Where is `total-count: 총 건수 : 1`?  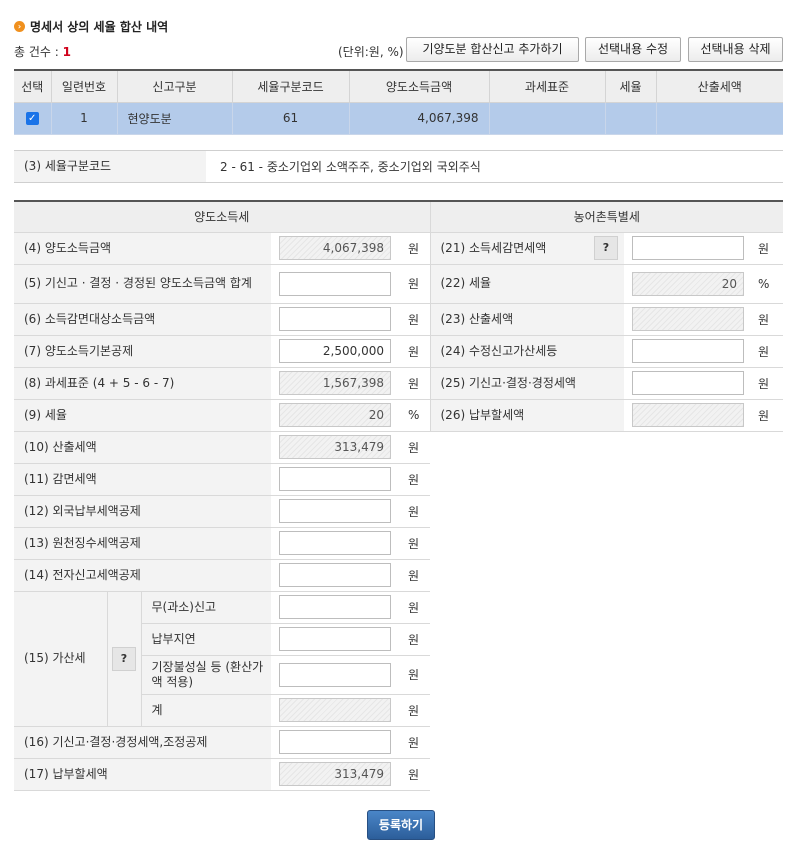 total-count: 총 건수 : 1 is located at coordinates (42, 51).